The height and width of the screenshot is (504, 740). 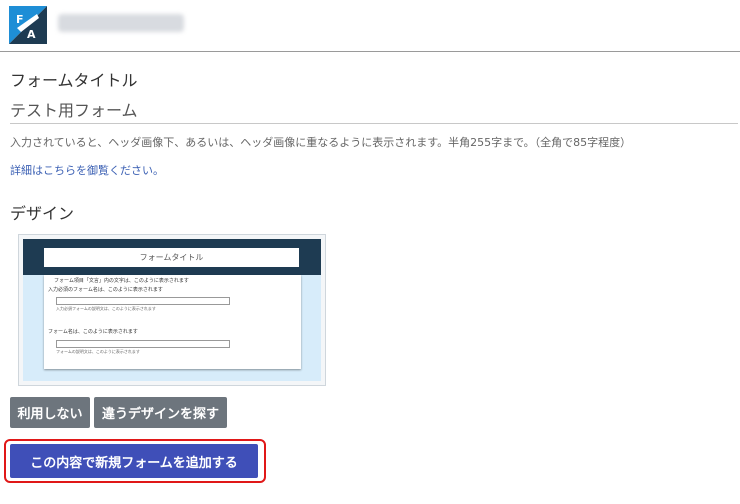 What do you see at coordinates (106, 308) in the screenshot?
I see `preview-required-help: 入力必須フォームの説明文は、このように表示されます` at bounding box center [106, 308].